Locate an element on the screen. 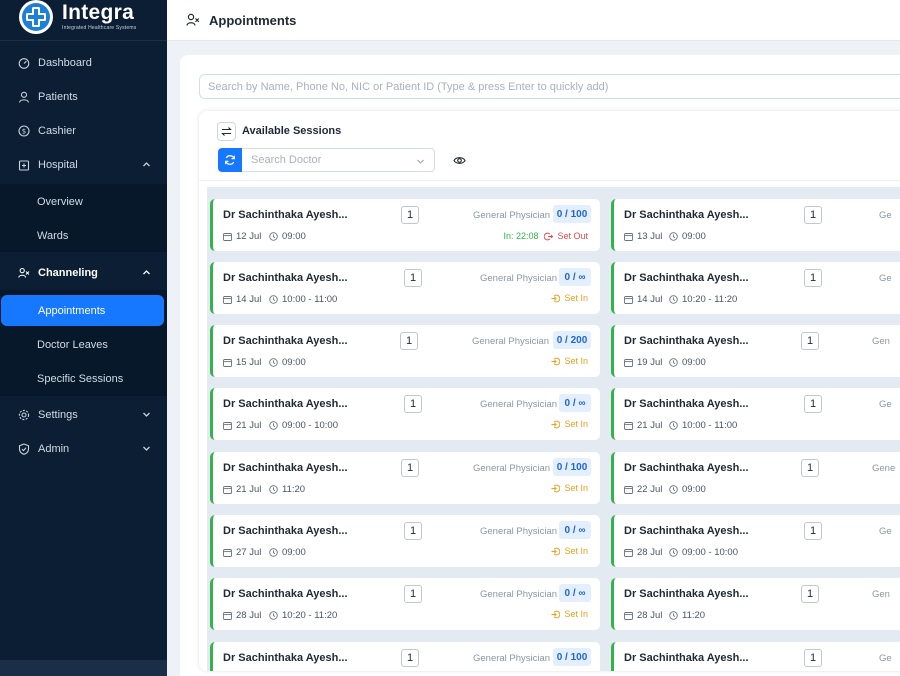  login-icon is located at coordinates (556, 614).